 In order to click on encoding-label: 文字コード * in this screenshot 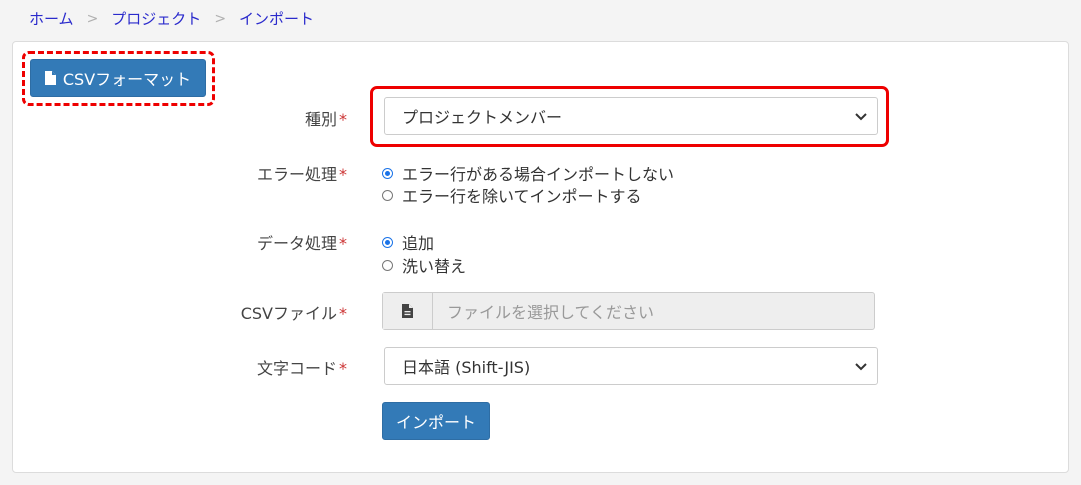, I will do `click(302, 367)`.